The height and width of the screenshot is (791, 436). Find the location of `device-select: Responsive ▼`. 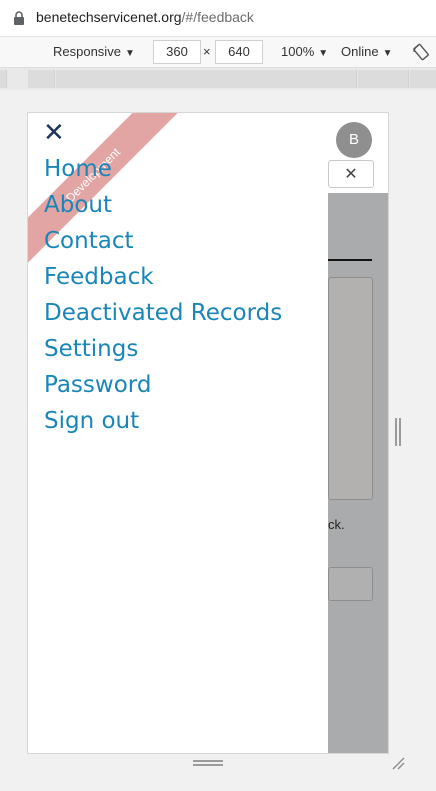

device-select: Responsive ▼ is located at coordinates (94, 51).